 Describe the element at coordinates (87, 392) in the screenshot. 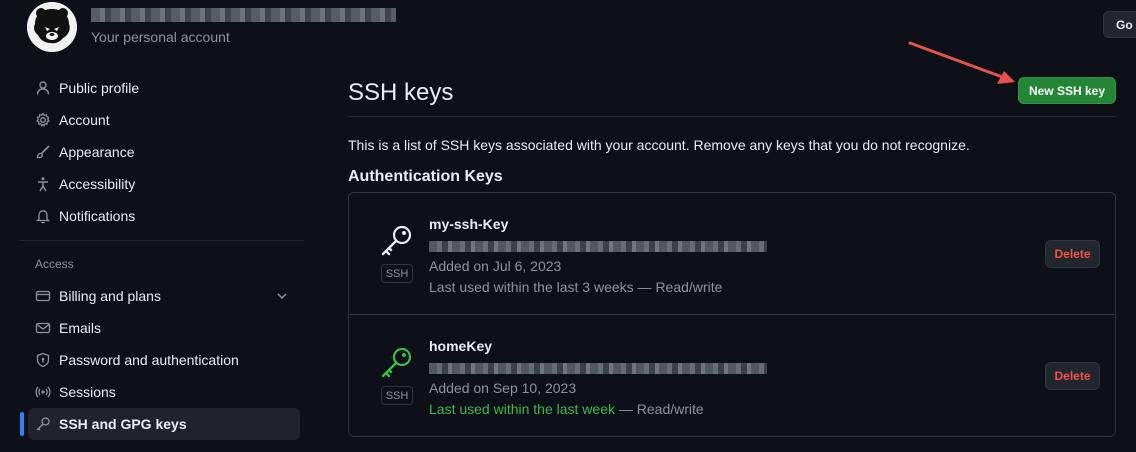

I see `sidebar-item-label: Sessions` at that location.